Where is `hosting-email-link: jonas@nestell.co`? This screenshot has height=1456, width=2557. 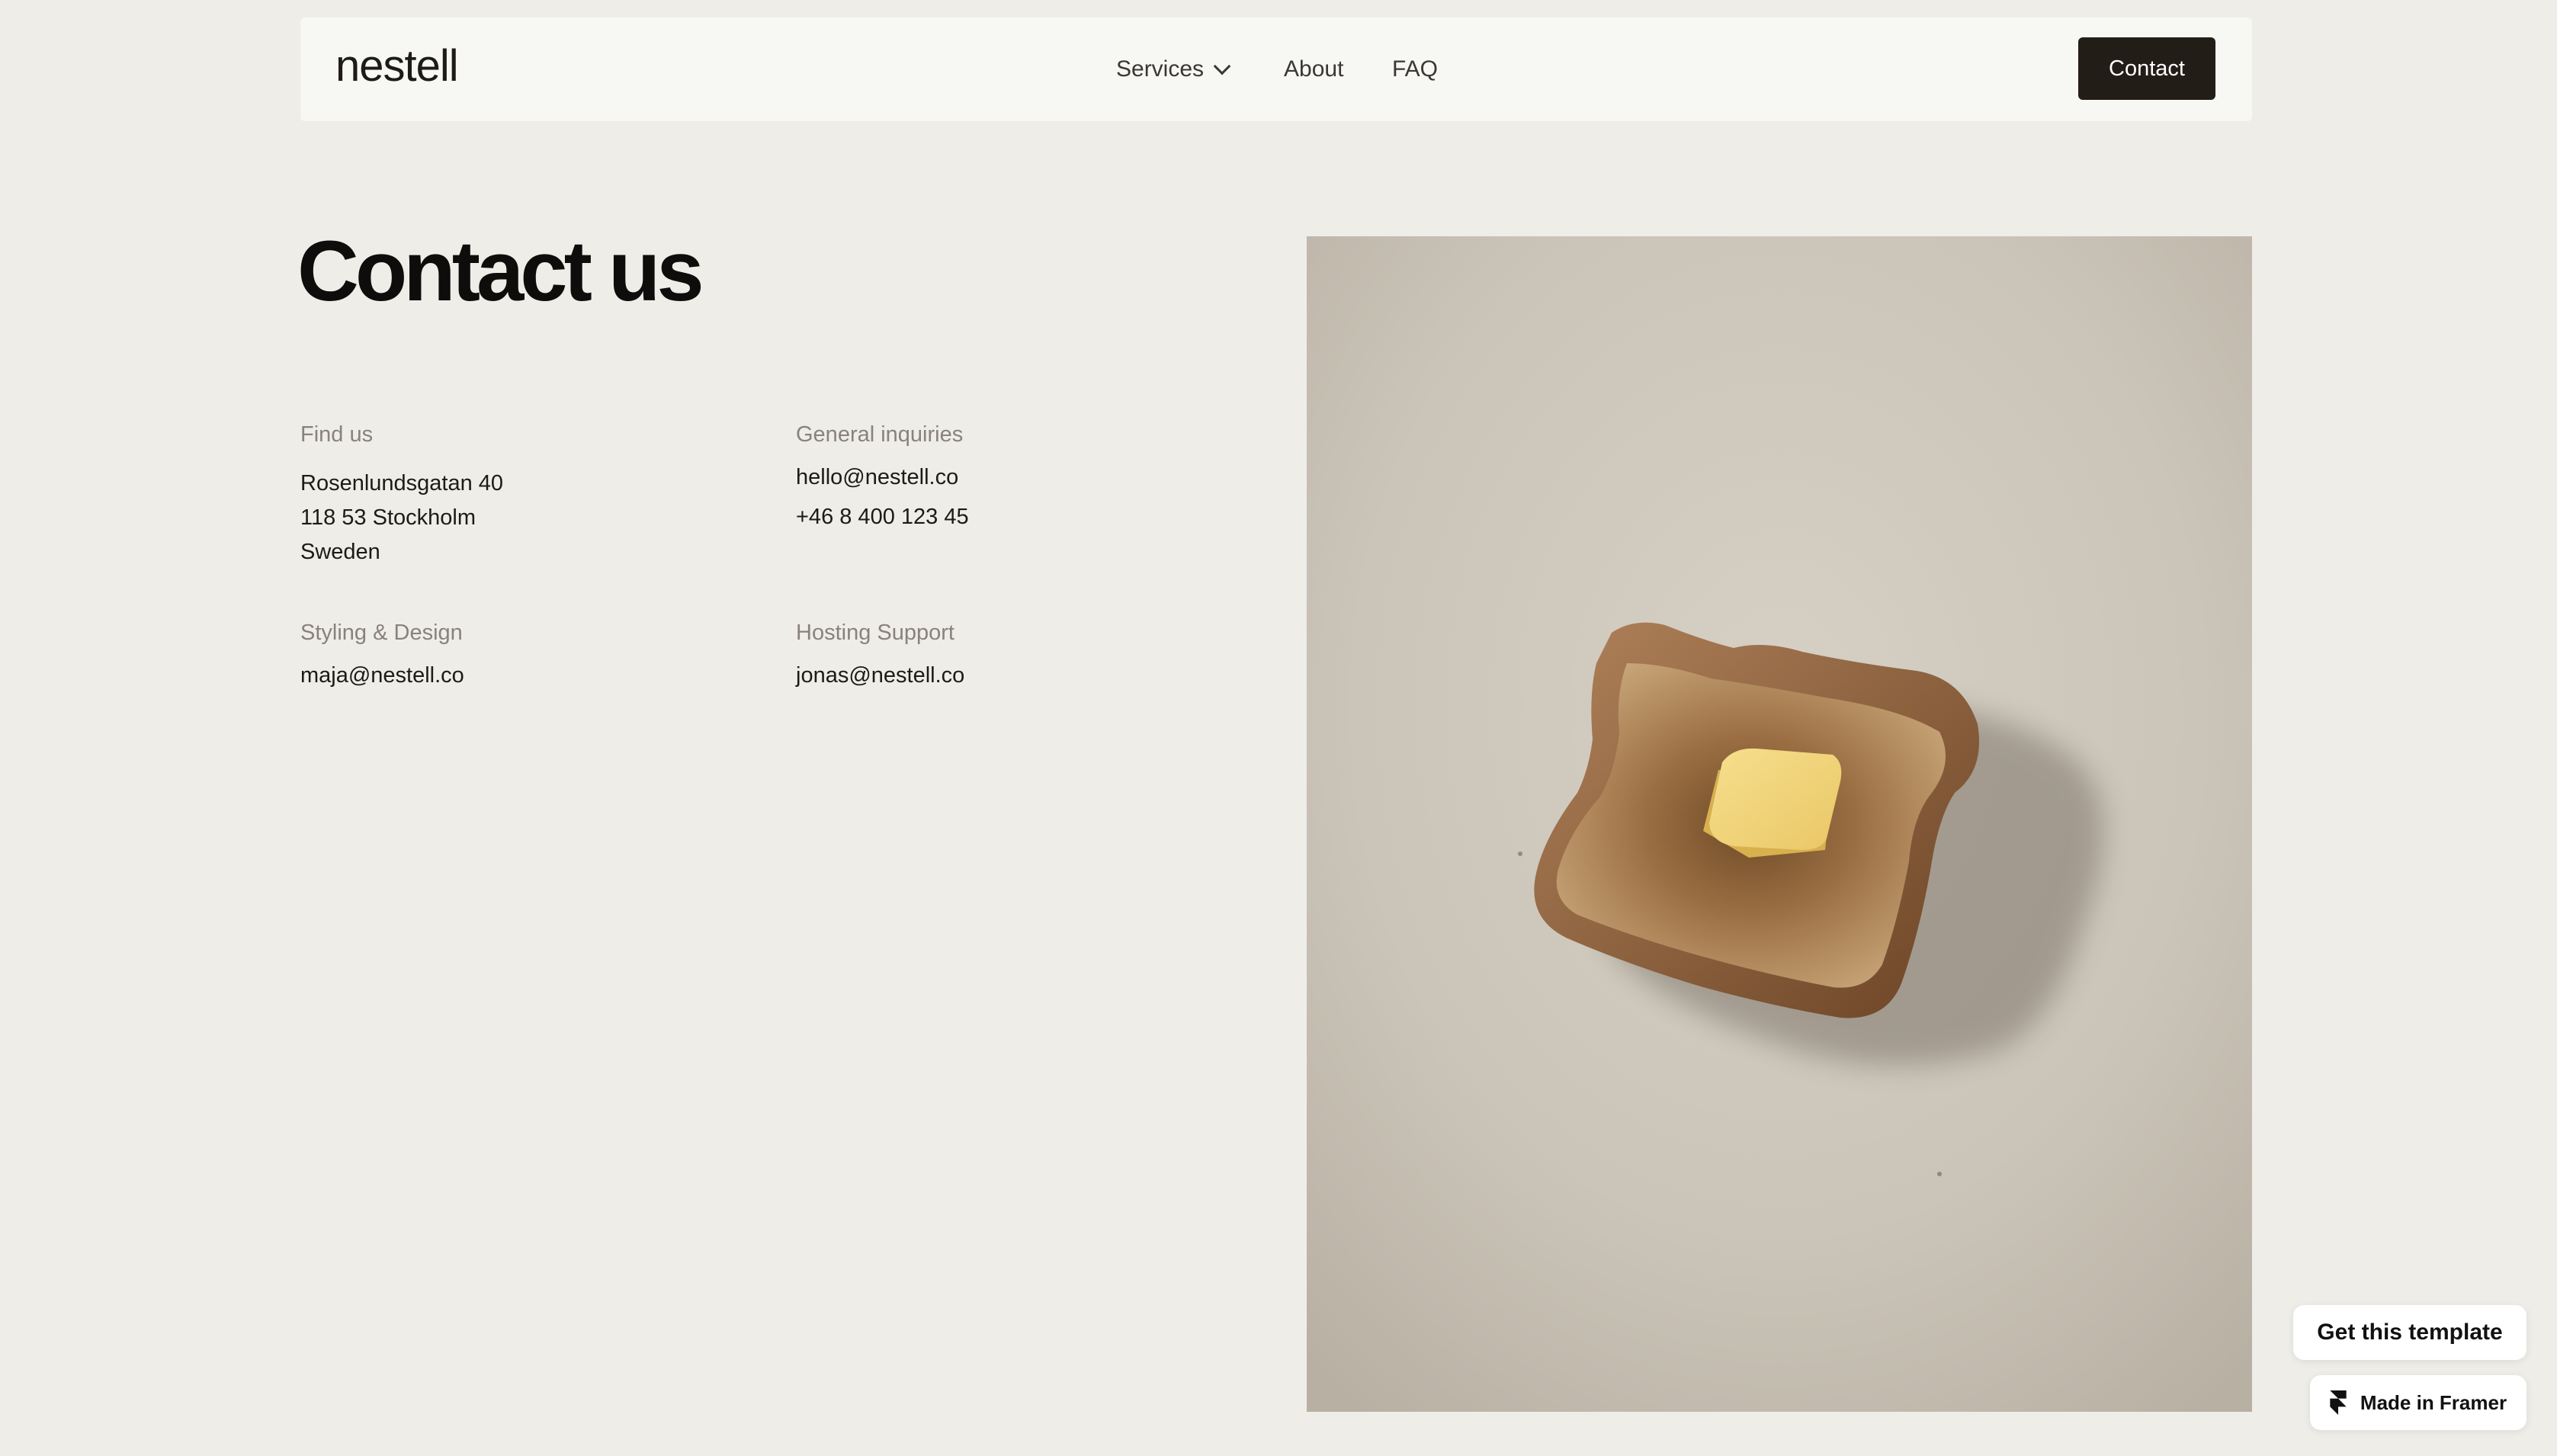 hosting-email-link: jonas@nestell.co is located at coordinates (1009, 676).